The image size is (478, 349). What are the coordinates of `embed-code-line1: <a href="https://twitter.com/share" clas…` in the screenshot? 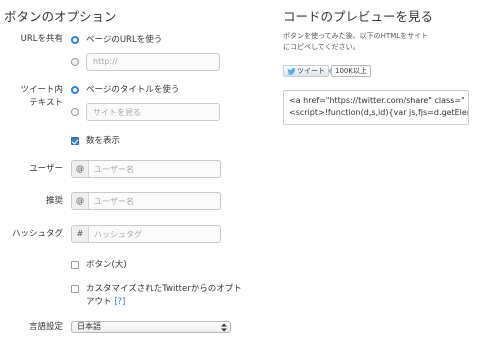 It's located at (377, 100).